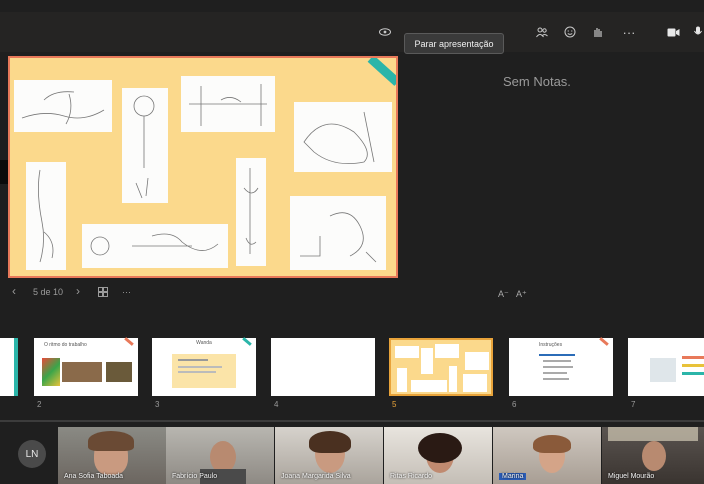 Image resolution: width=704 pixels, height=484 pixels. What do you see at coordinates (48, 292) in the screenshot?
I see `slide-counter: 5 de 10` at bounding box center [48, 292].